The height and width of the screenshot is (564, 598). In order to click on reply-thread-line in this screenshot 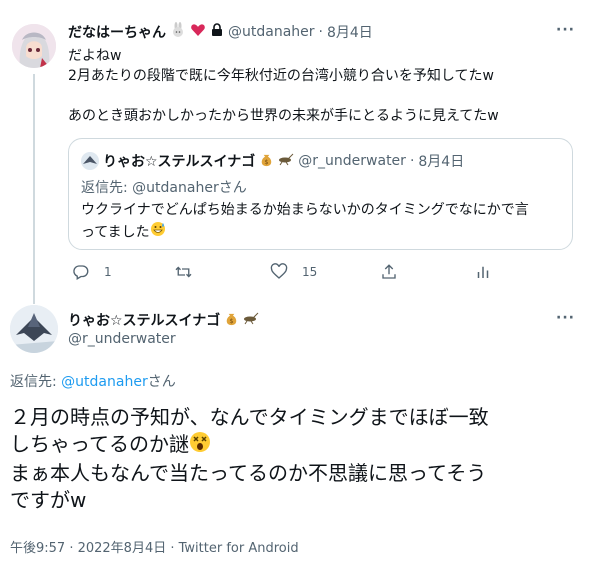, I will do `click(34, 189)`.